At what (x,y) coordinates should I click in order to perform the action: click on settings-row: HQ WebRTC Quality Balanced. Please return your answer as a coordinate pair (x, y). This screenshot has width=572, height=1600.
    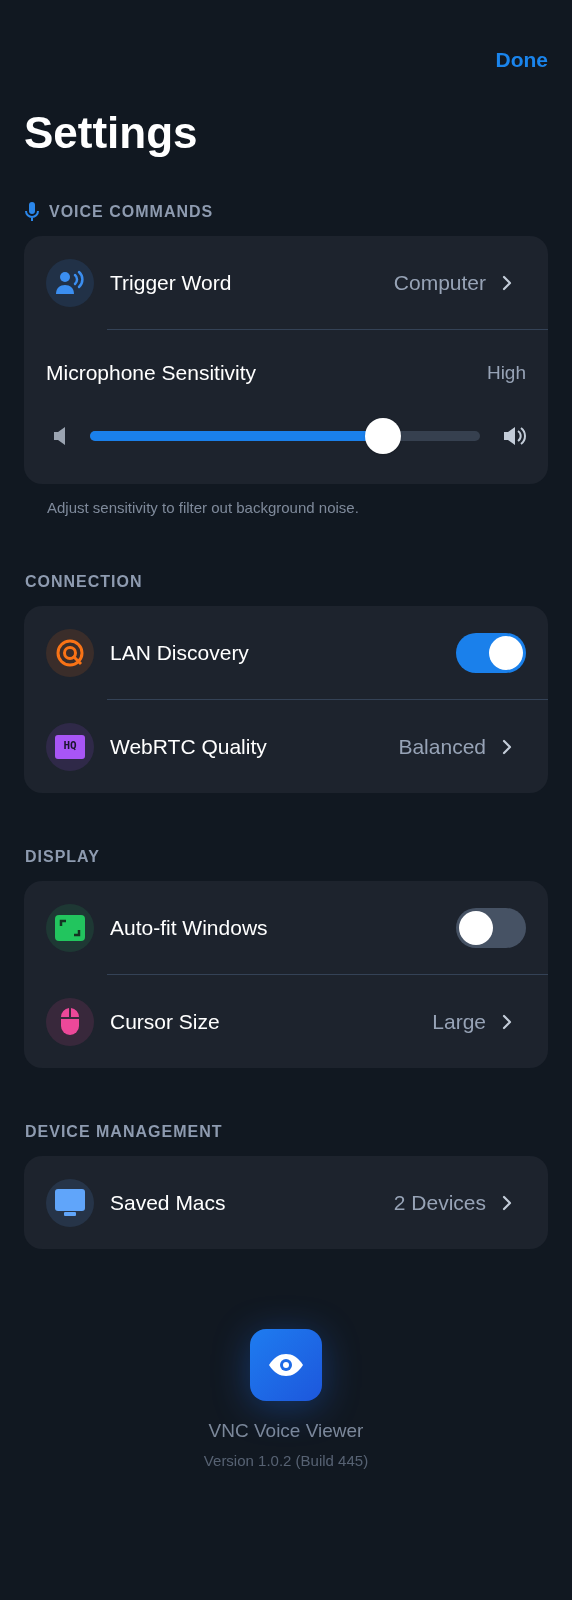
    Looking at the image, I should click on (286, 746).